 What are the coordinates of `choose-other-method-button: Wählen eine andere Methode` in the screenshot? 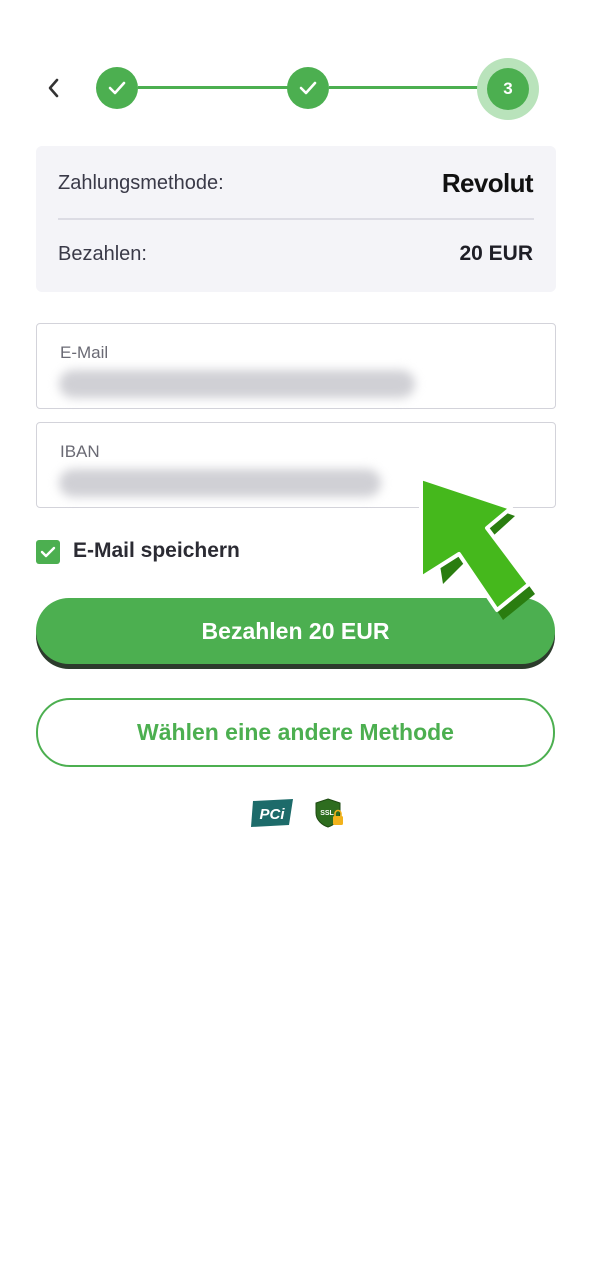 It's located at (295, 732).